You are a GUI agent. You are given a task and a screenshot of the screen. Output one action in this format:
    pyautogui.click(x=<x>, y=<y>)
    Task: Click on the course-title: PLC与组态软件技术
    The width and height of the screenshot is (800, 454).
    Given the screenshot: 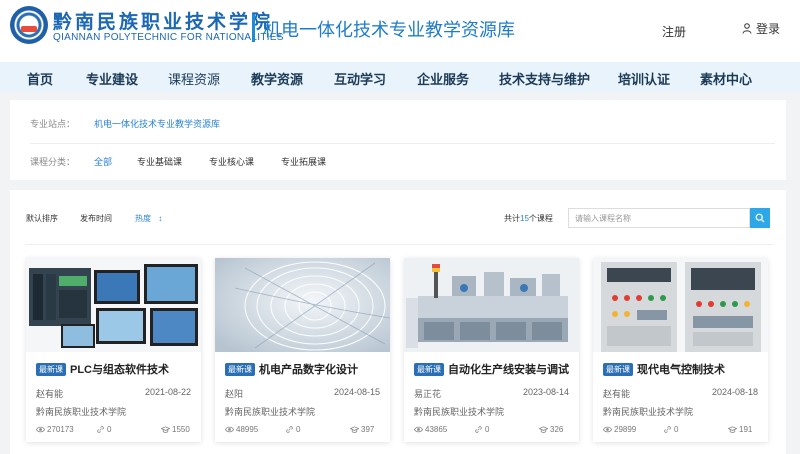 What is the action you would take?
    pyautogui.click(x=119, y=369)
    